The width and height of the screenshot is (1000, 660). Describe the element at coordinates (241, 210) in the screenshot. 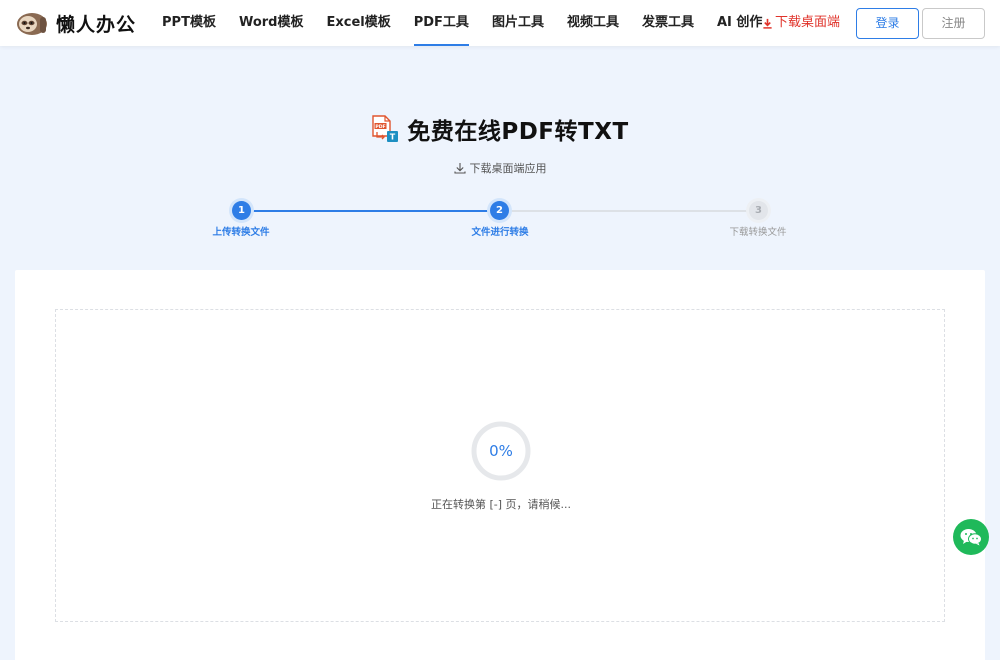

I see `step-1-marker: 1` at that location.